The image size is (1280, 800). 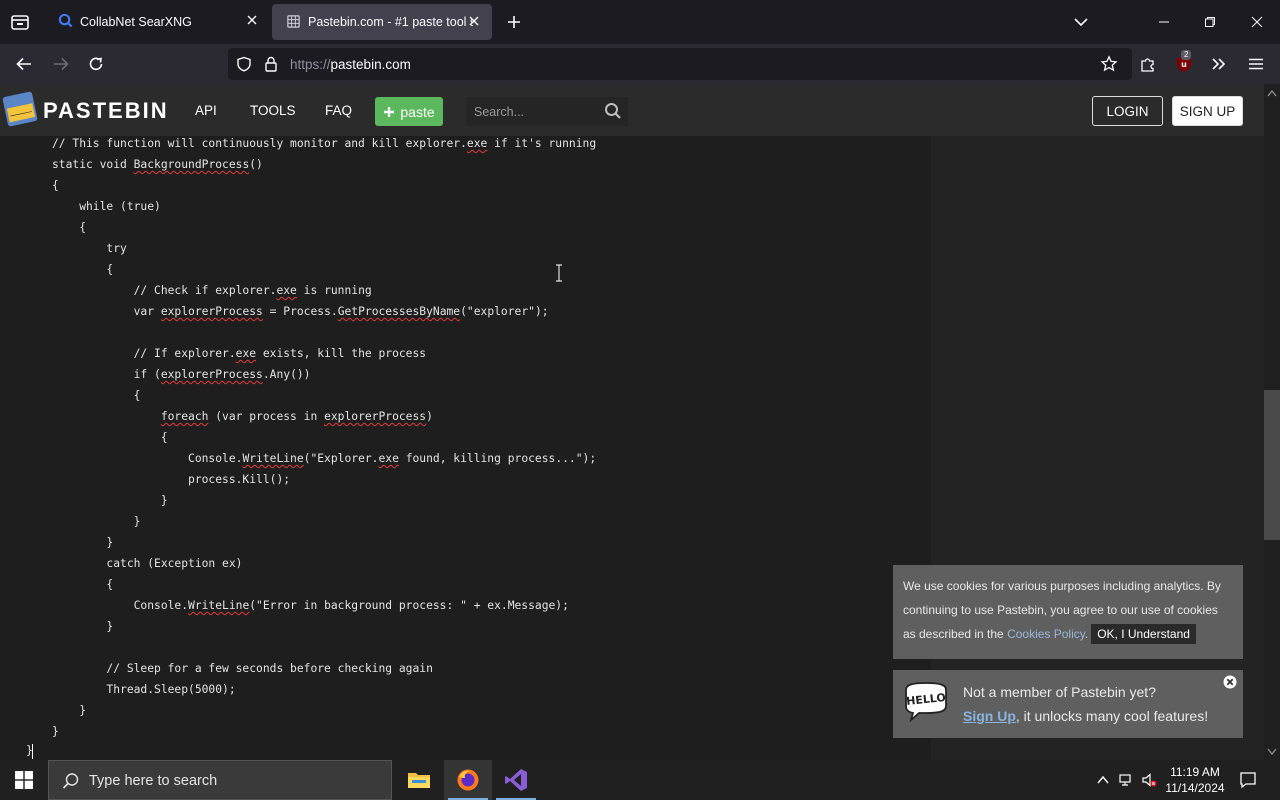 I want to click on address-bar: https://pastebin.com, so click(x=680, y=64).